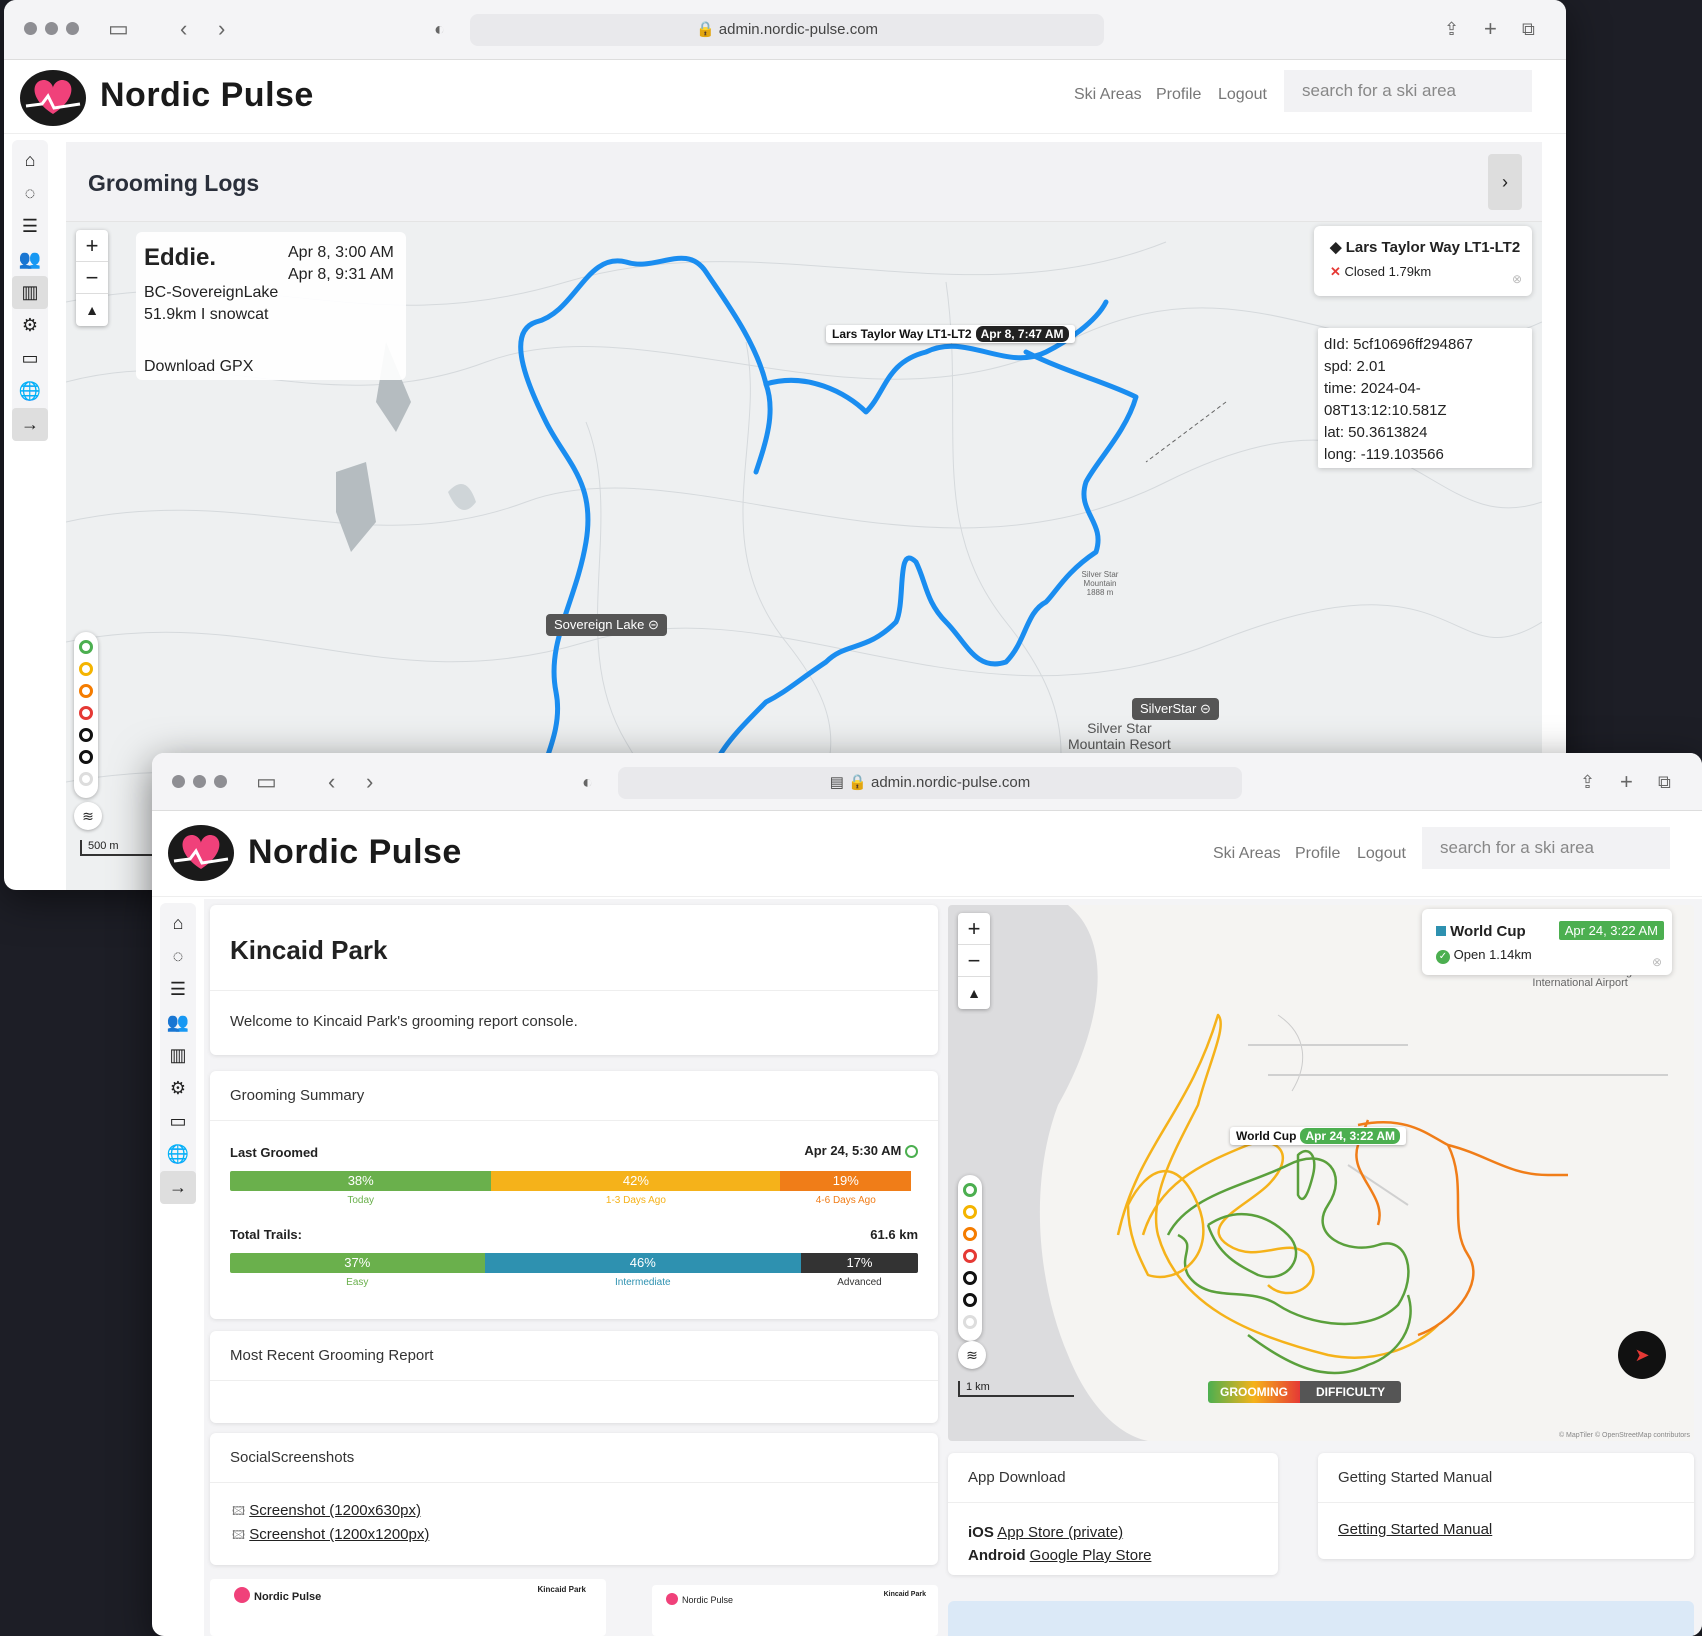 This screenshot has height=1636, width=1702. I want to click on closed-x-icon: ✕, so click(1335, 271).